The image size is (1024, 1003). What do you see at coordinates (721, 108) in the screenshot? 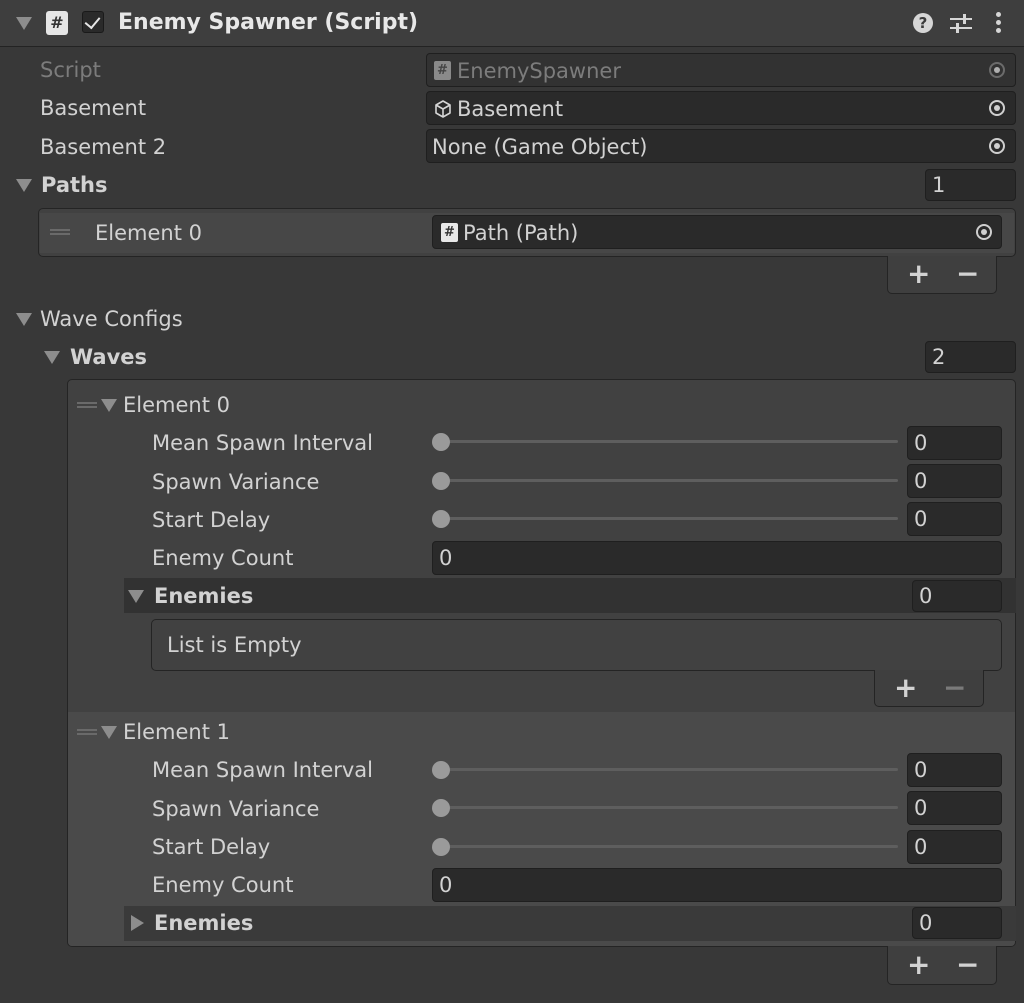
I see `basement-object-field: Basement` at bounding box center [721, 108].